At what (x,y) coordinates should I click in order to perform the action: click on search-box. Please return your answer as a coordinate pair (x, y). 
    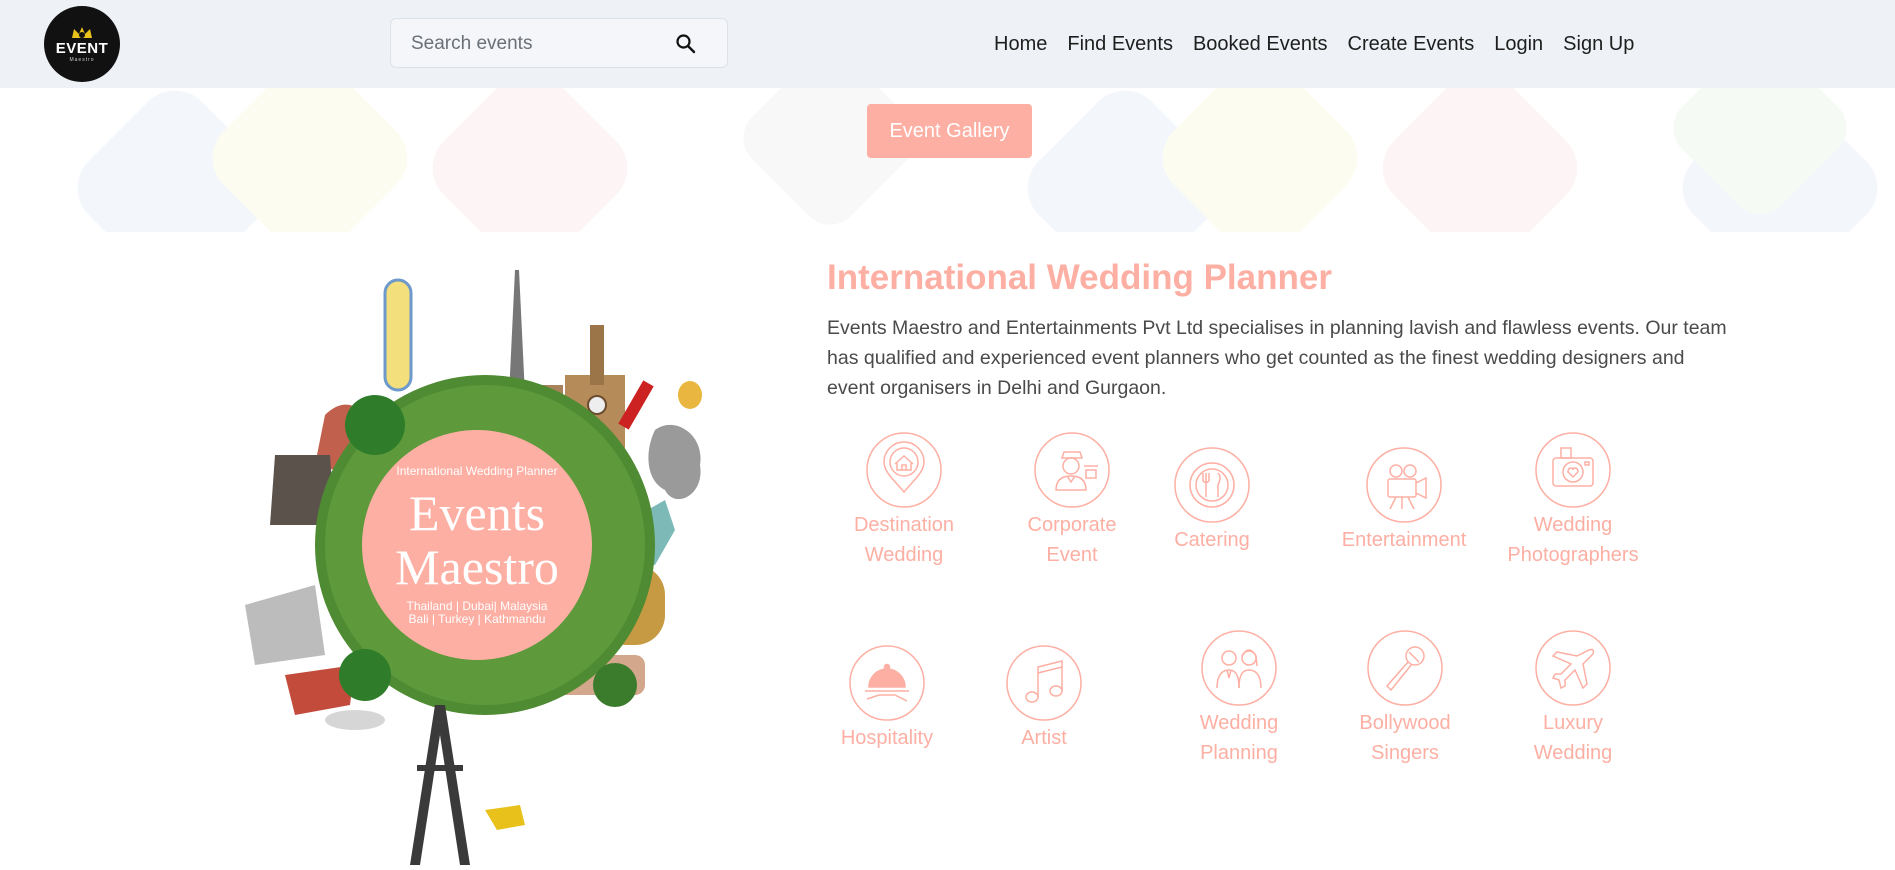
    Looking at the image, I should click on (559, 43).